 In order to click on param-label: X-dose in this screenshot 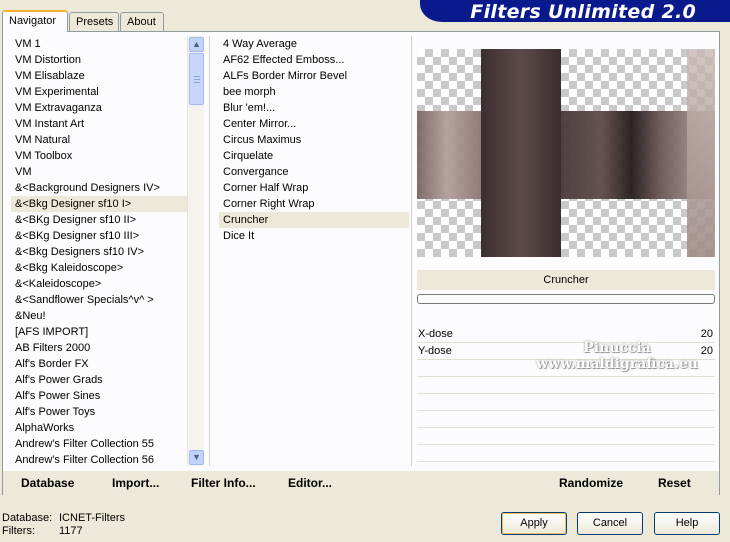, I will do `click(435, 334)`.